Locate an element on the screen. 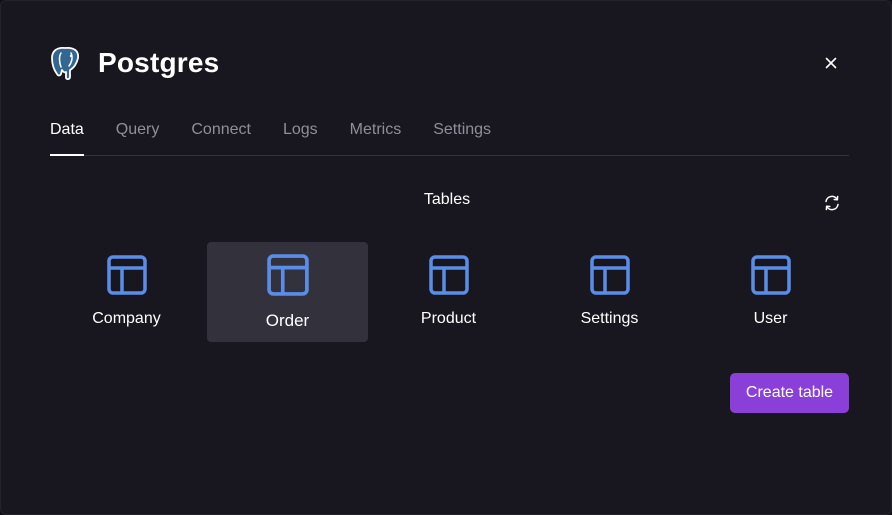 Image resolution: width=892 pixels, height=515 pixels. table-card-product: Product is located at coordinates (448, 292).